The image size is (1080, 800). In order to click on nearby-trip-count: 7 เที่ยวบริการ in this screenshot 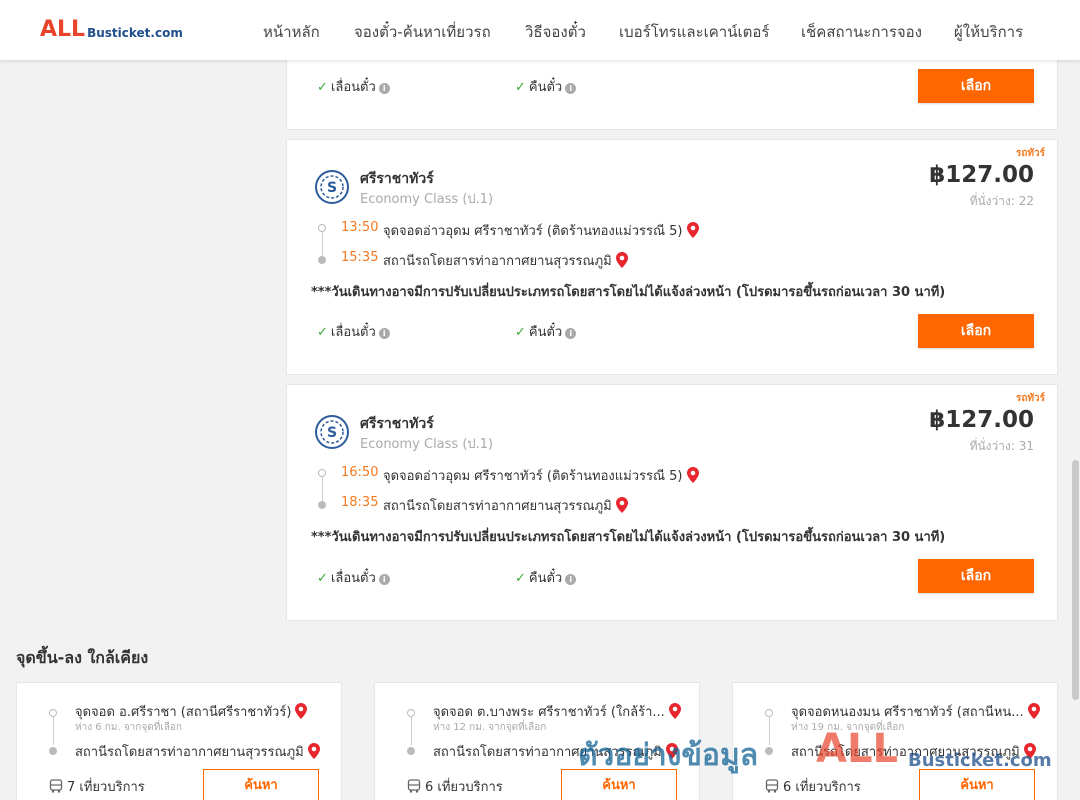, I will do `click(97, 786)`.